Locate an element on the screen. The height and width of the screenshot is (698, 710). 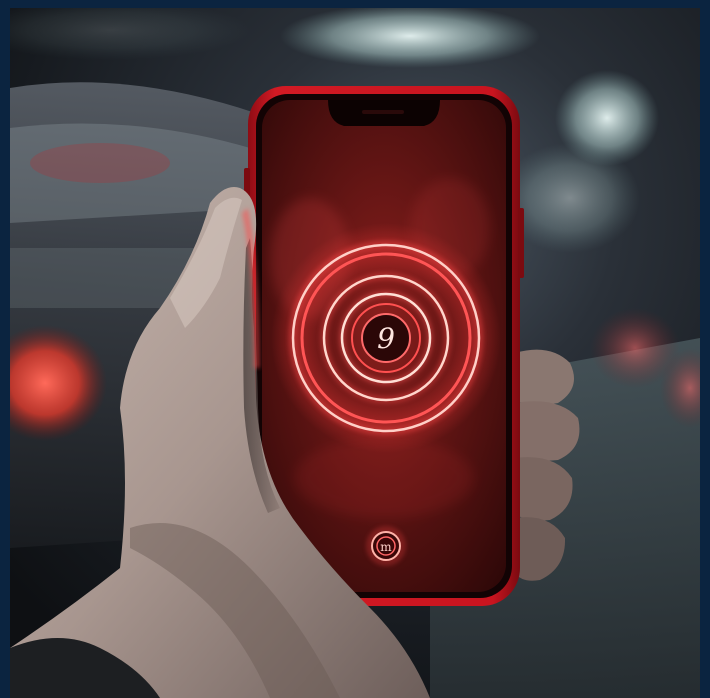
bottom-call-button: m is located at coordinates (386, 546).